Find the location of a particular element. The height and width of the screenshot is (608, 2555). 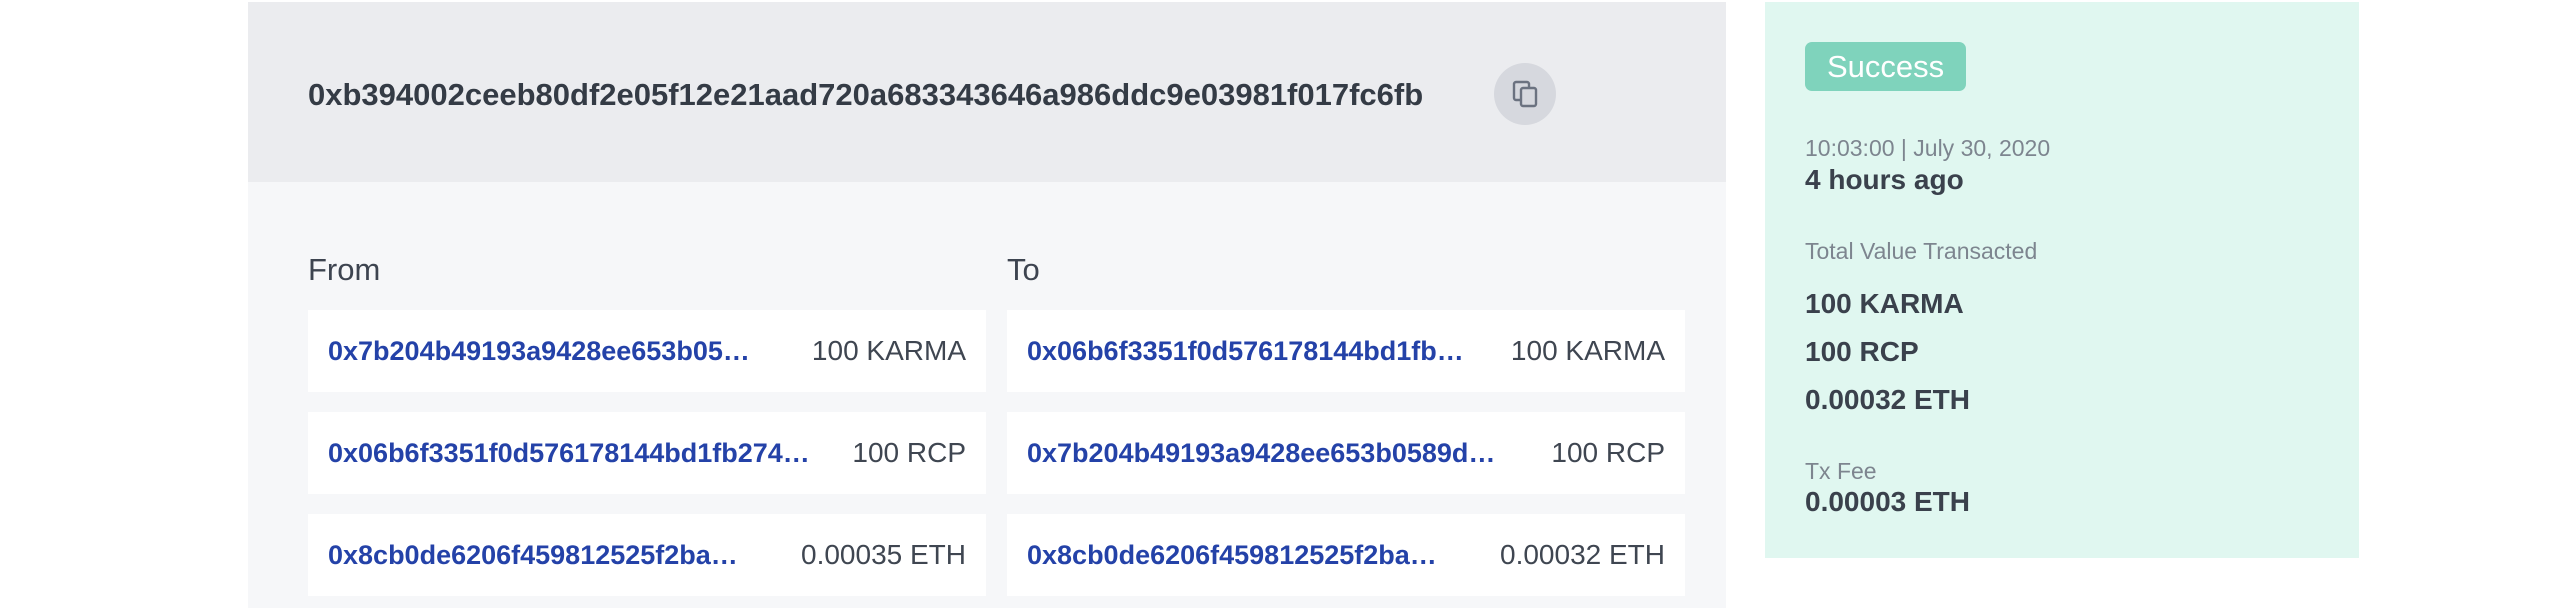

to-title: To is located at coordinates (1023, 269).